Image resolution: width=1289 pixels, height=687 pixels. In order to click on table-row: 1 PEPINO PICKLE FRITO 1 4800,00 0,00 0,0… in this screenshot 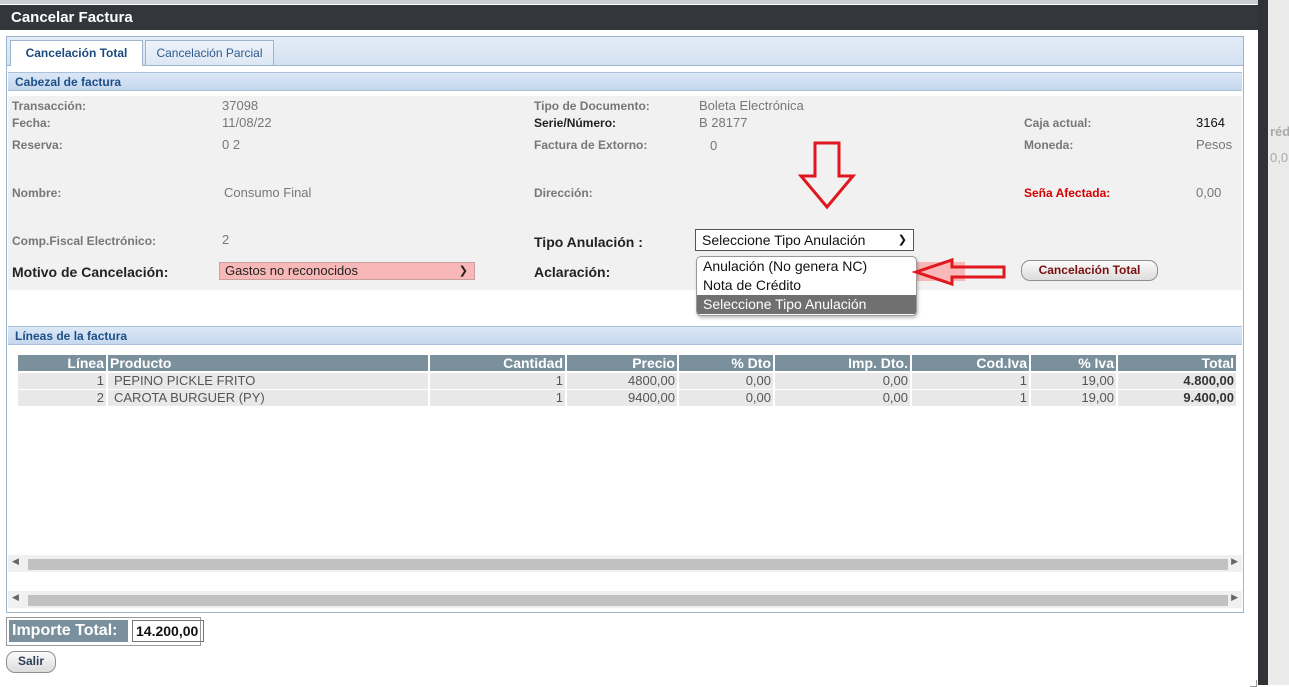, I will do `click(627, 381)`.